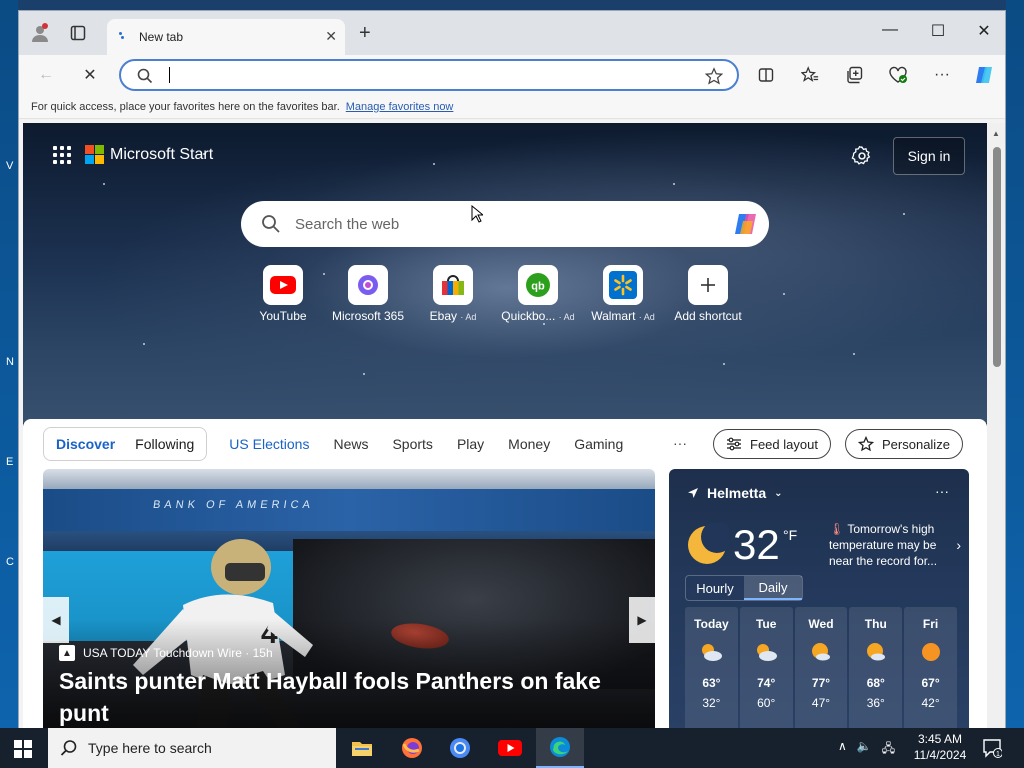 This screenshot has width=1024, height=768. Describe the element at coordinates (78, 33) in the screenshot. I see `tab-actions-icon` at that location.